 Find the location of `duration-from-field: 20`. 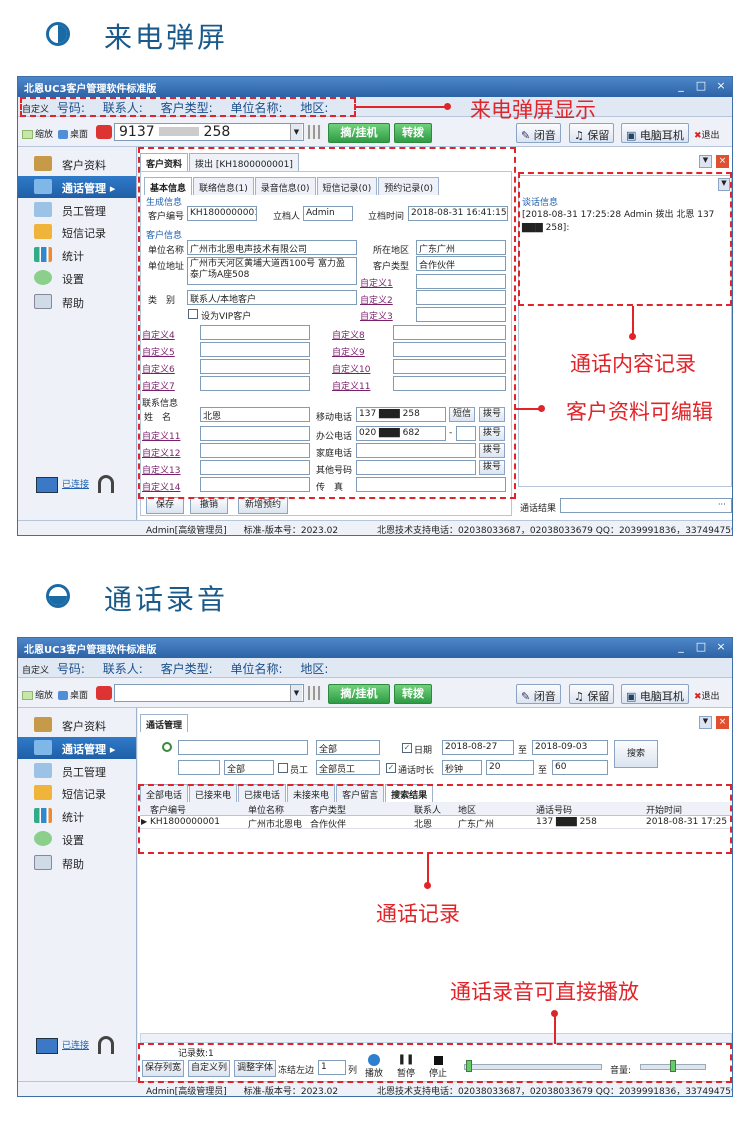

duration-from-field: 20 is located at coordinates (510, 767).